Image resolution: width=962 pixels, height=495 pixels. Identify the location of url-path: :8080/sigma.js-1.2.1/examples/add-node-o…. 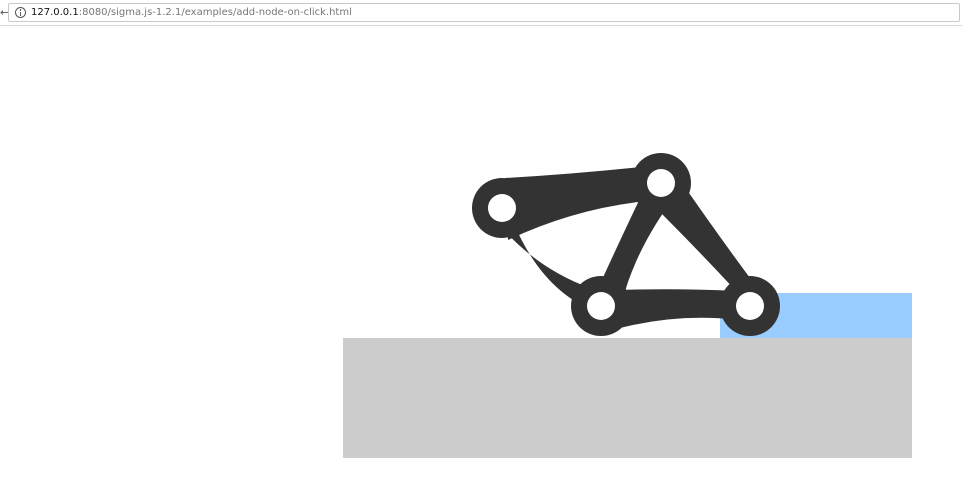
(215, 12).